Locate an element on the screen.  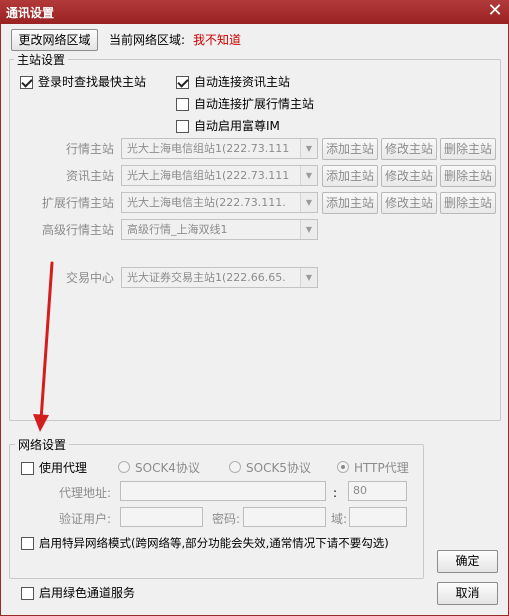
green-channel-checkbox is located at coordinates (27, 593).